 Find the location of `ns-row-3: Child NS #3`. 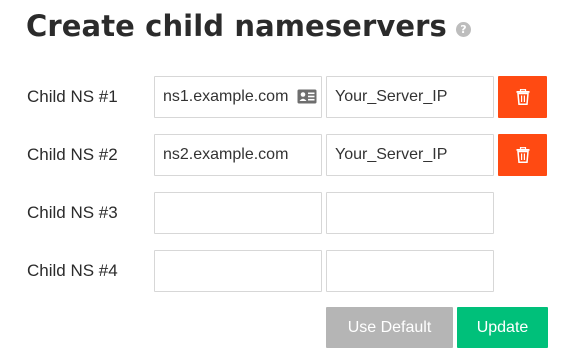

ns-row-3: Child NS #3 is located at coordinates (287, 213).